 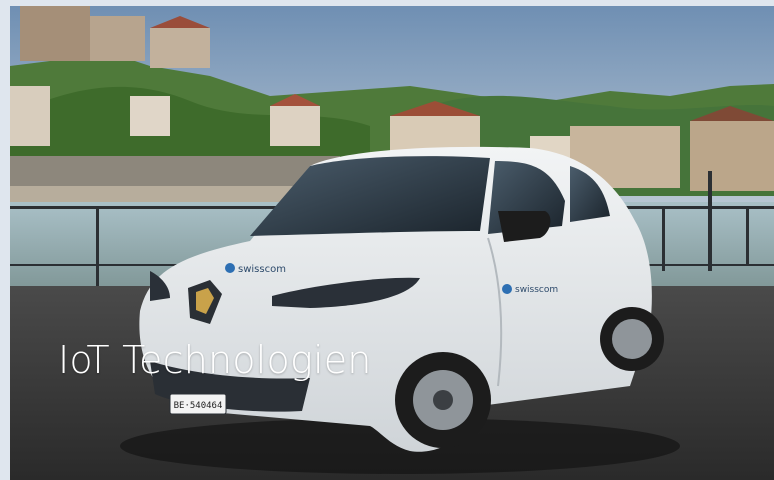 I want to click on license-plate-text: BE·540464, so click(x=198, y=406).